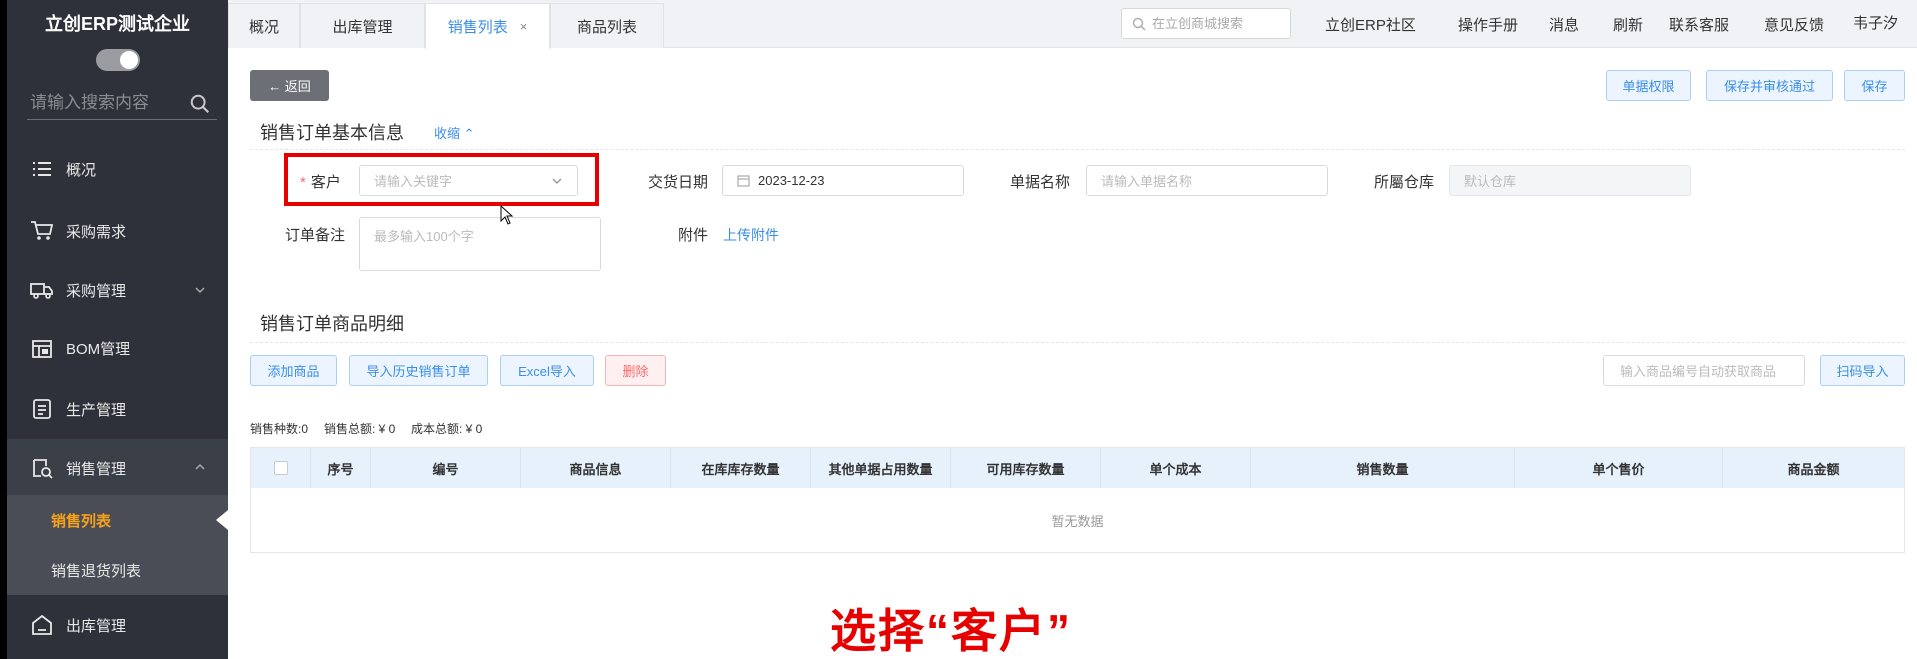  I want to click on tab-label: 概况, so click(263, 27).